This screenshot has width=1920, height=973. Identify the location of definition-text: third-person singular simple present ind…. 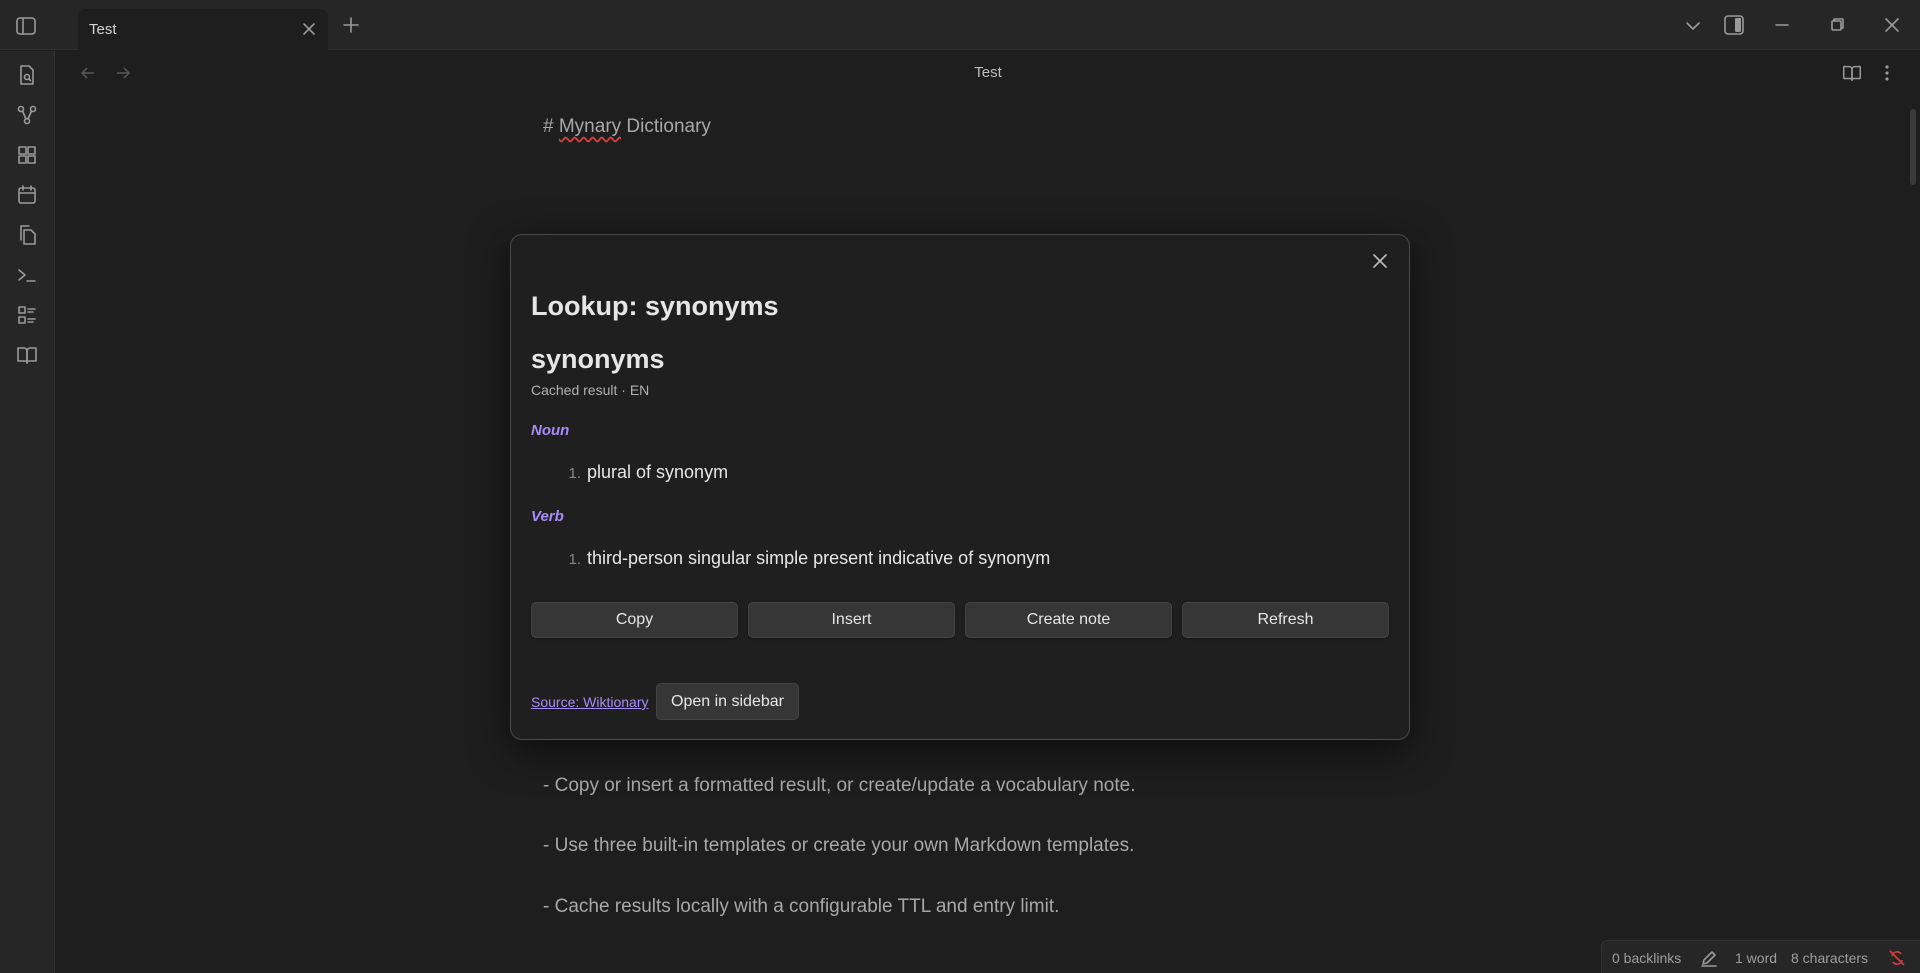
(819, 558).